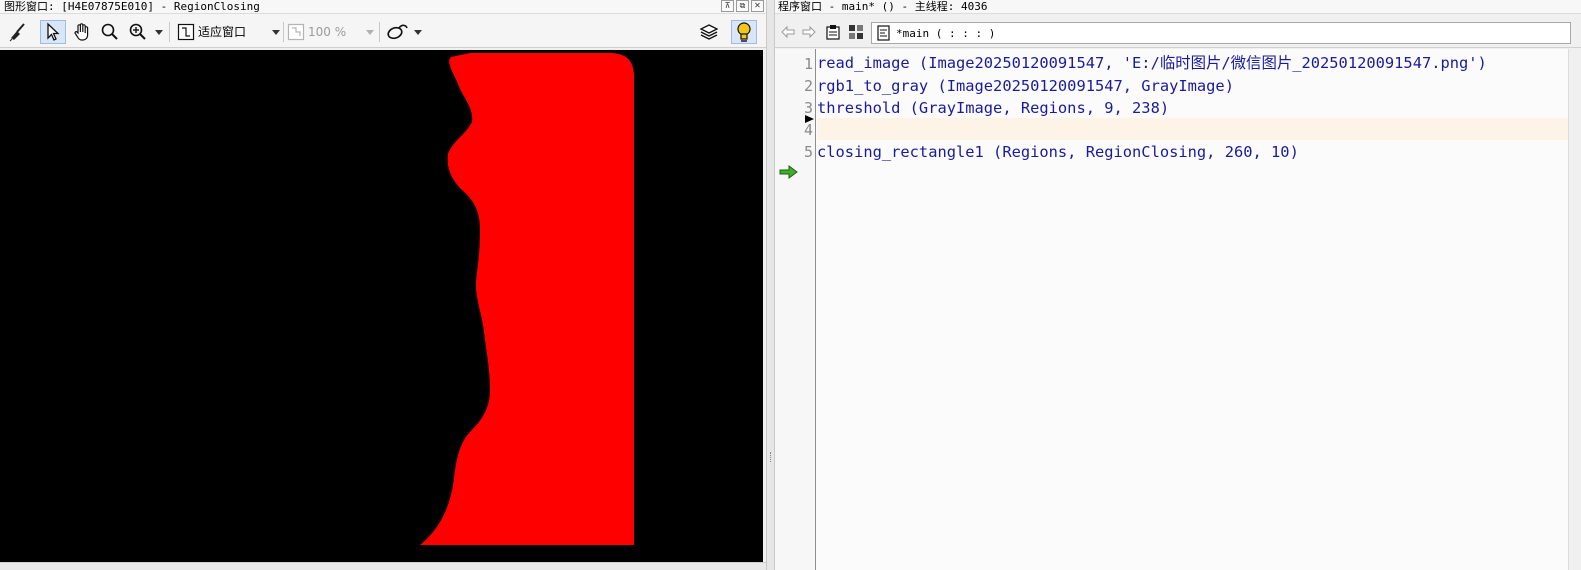  Describe the element at coordinates (327, 32) in the screenshot. I see `zoom-percent-value: 100 %` at that location.